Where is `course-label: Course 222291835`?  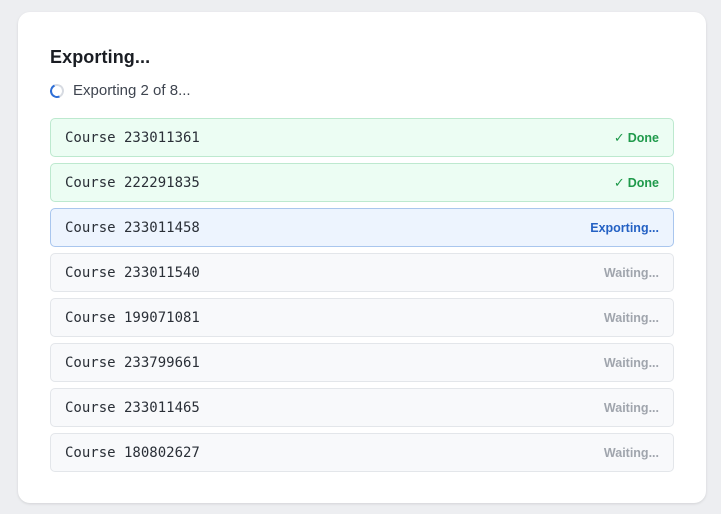
course-label: Course 222291835 is located at coordinates (132, 182).